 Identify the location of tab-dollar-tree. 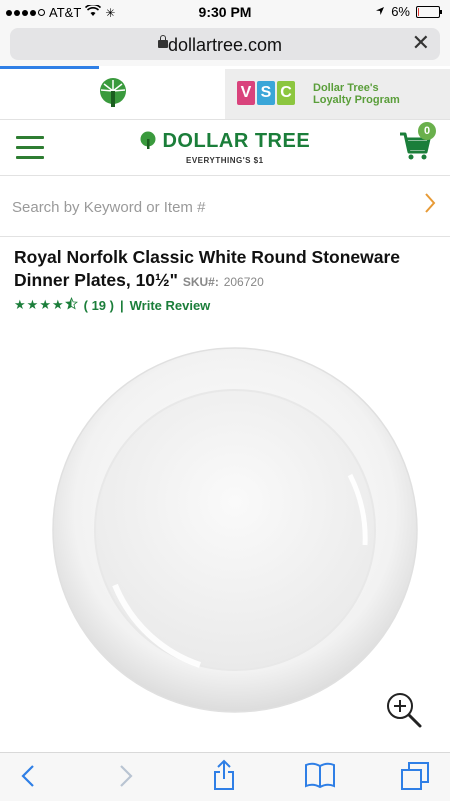
(112, 94).